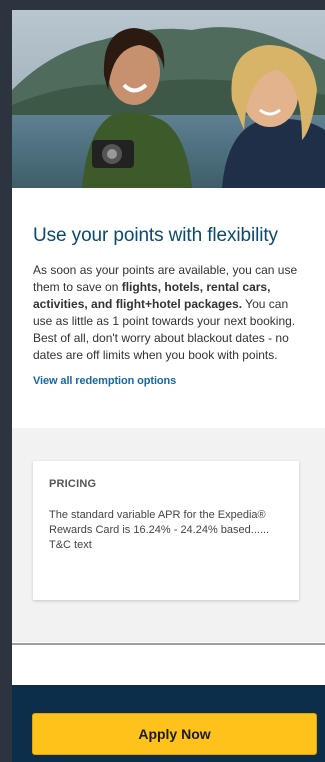 This screenshot has height=762, width=325. What do you see at coordinates (155, 235) in the screenshot?
I see `section-title: Use your points with flexibility` at bounding box center [155, 235].